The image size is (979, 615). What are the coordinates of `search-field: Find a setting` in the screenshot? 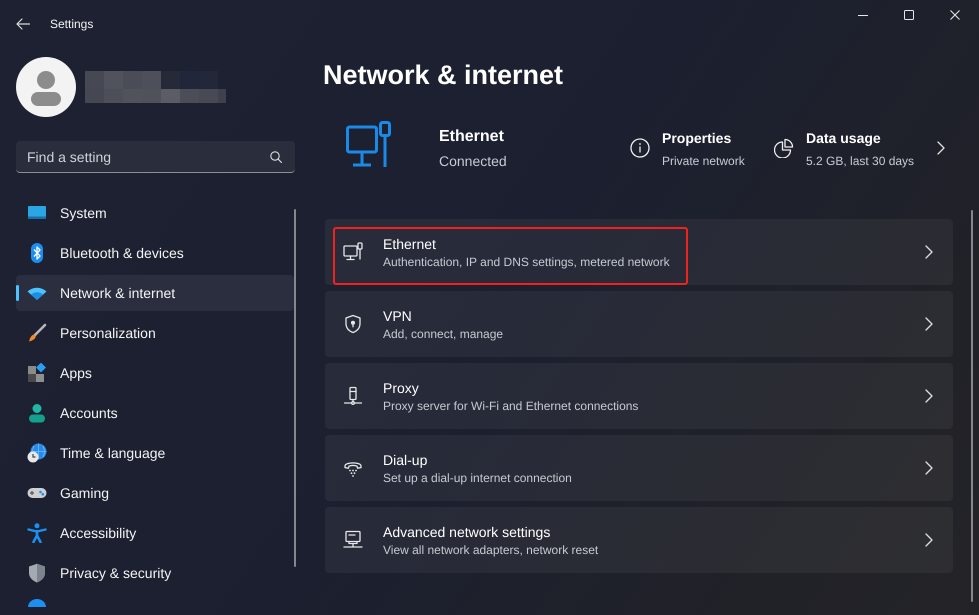 It's located at (155, 157).